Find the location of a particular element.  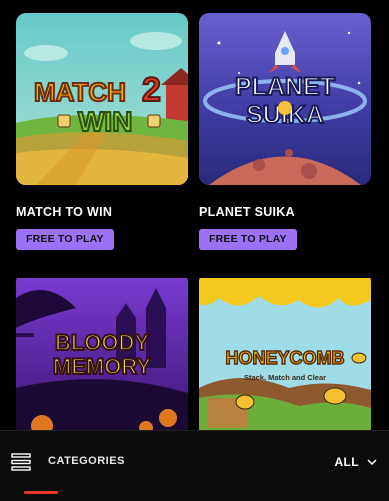

game-card-honeycomb: HONEYCOMB Stack, Match and Clear is located at coordinates (285, 352).